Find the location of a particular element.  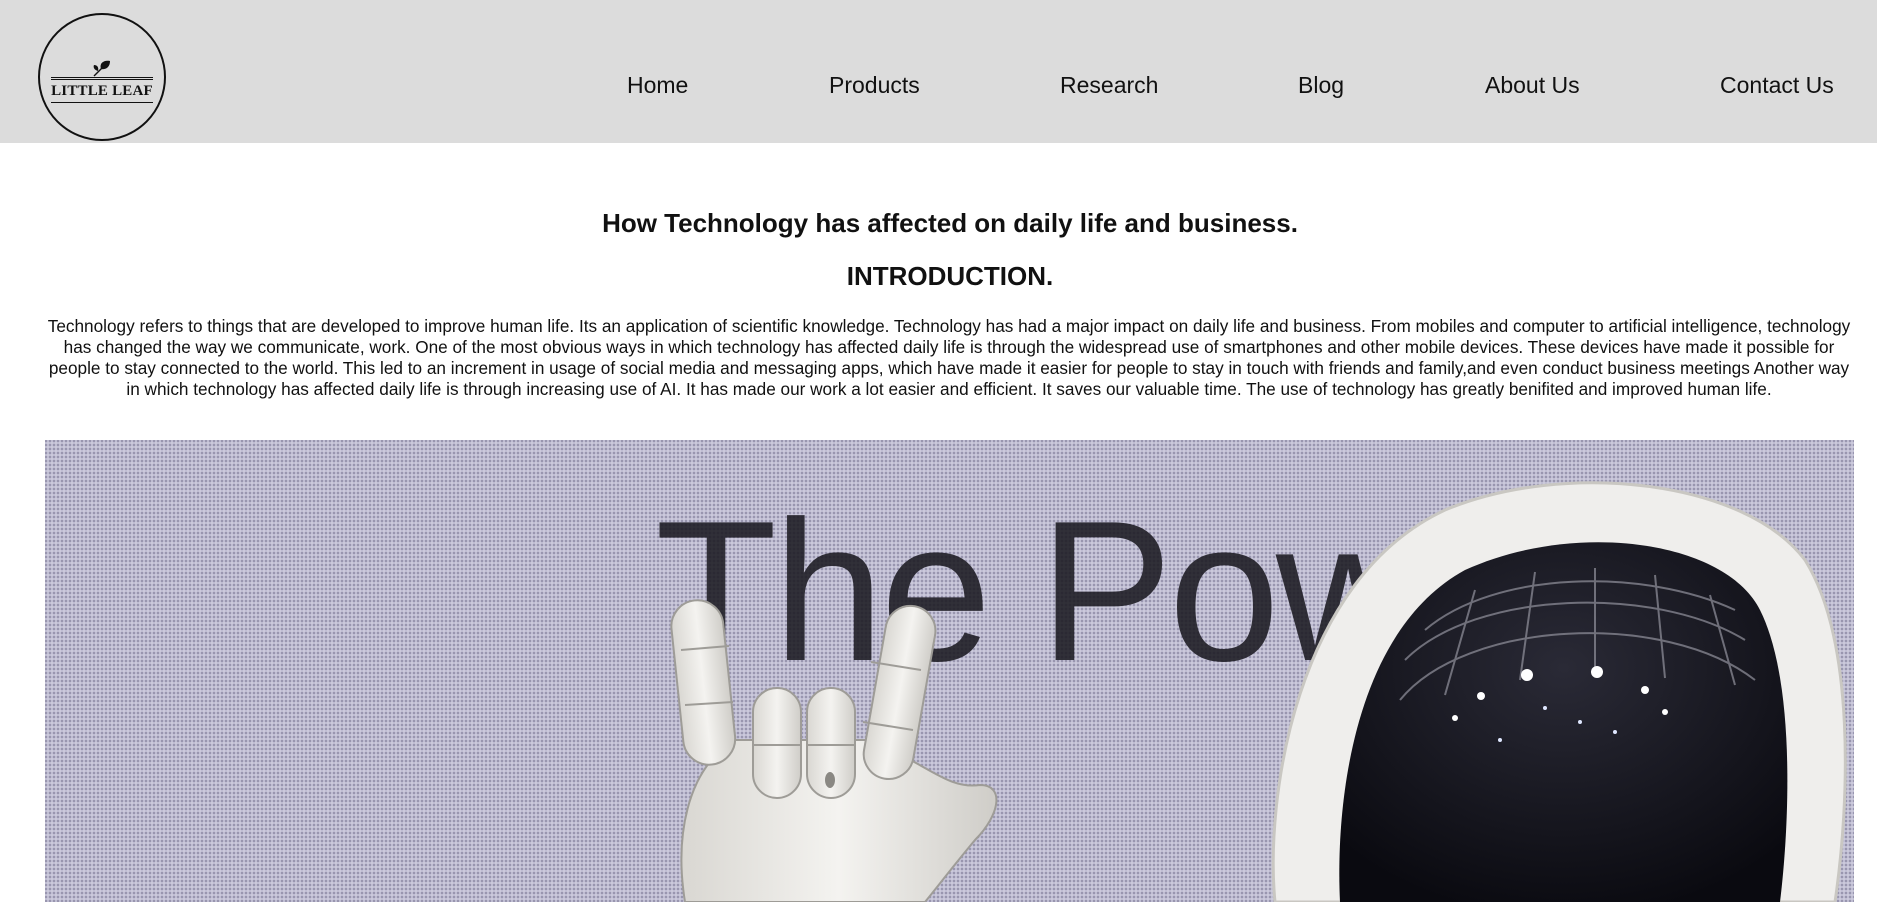

nav-research: Research is located at coordinates (1109, 85).